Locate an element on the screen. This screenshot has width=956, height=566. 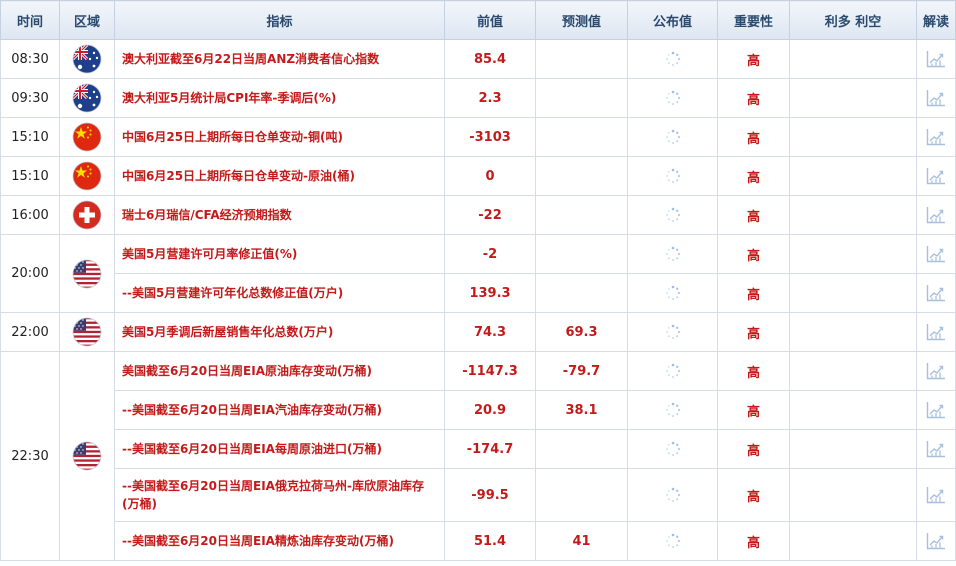
indicator-name-link: 澳大利亚5月统计局CPI年率-季调后(%) is located at coordinates (279, 98).